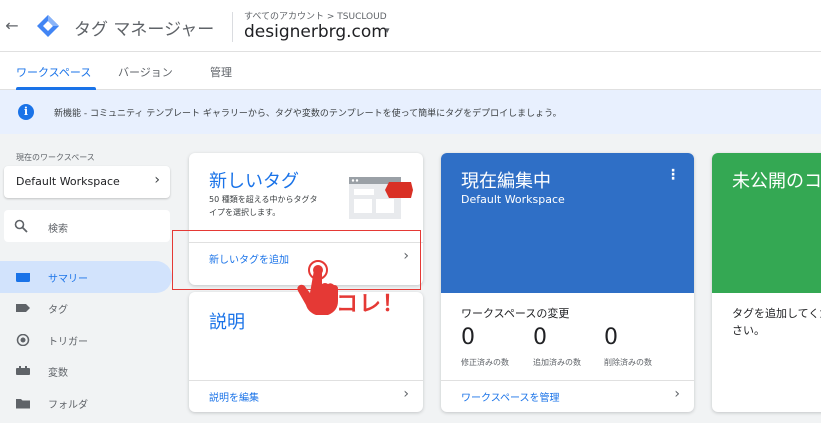 This screenshot has height=423, width=821. Describe the element at coordinates (145, 72) in the screenshot. I see `tab-versions: バージョン` at that location.